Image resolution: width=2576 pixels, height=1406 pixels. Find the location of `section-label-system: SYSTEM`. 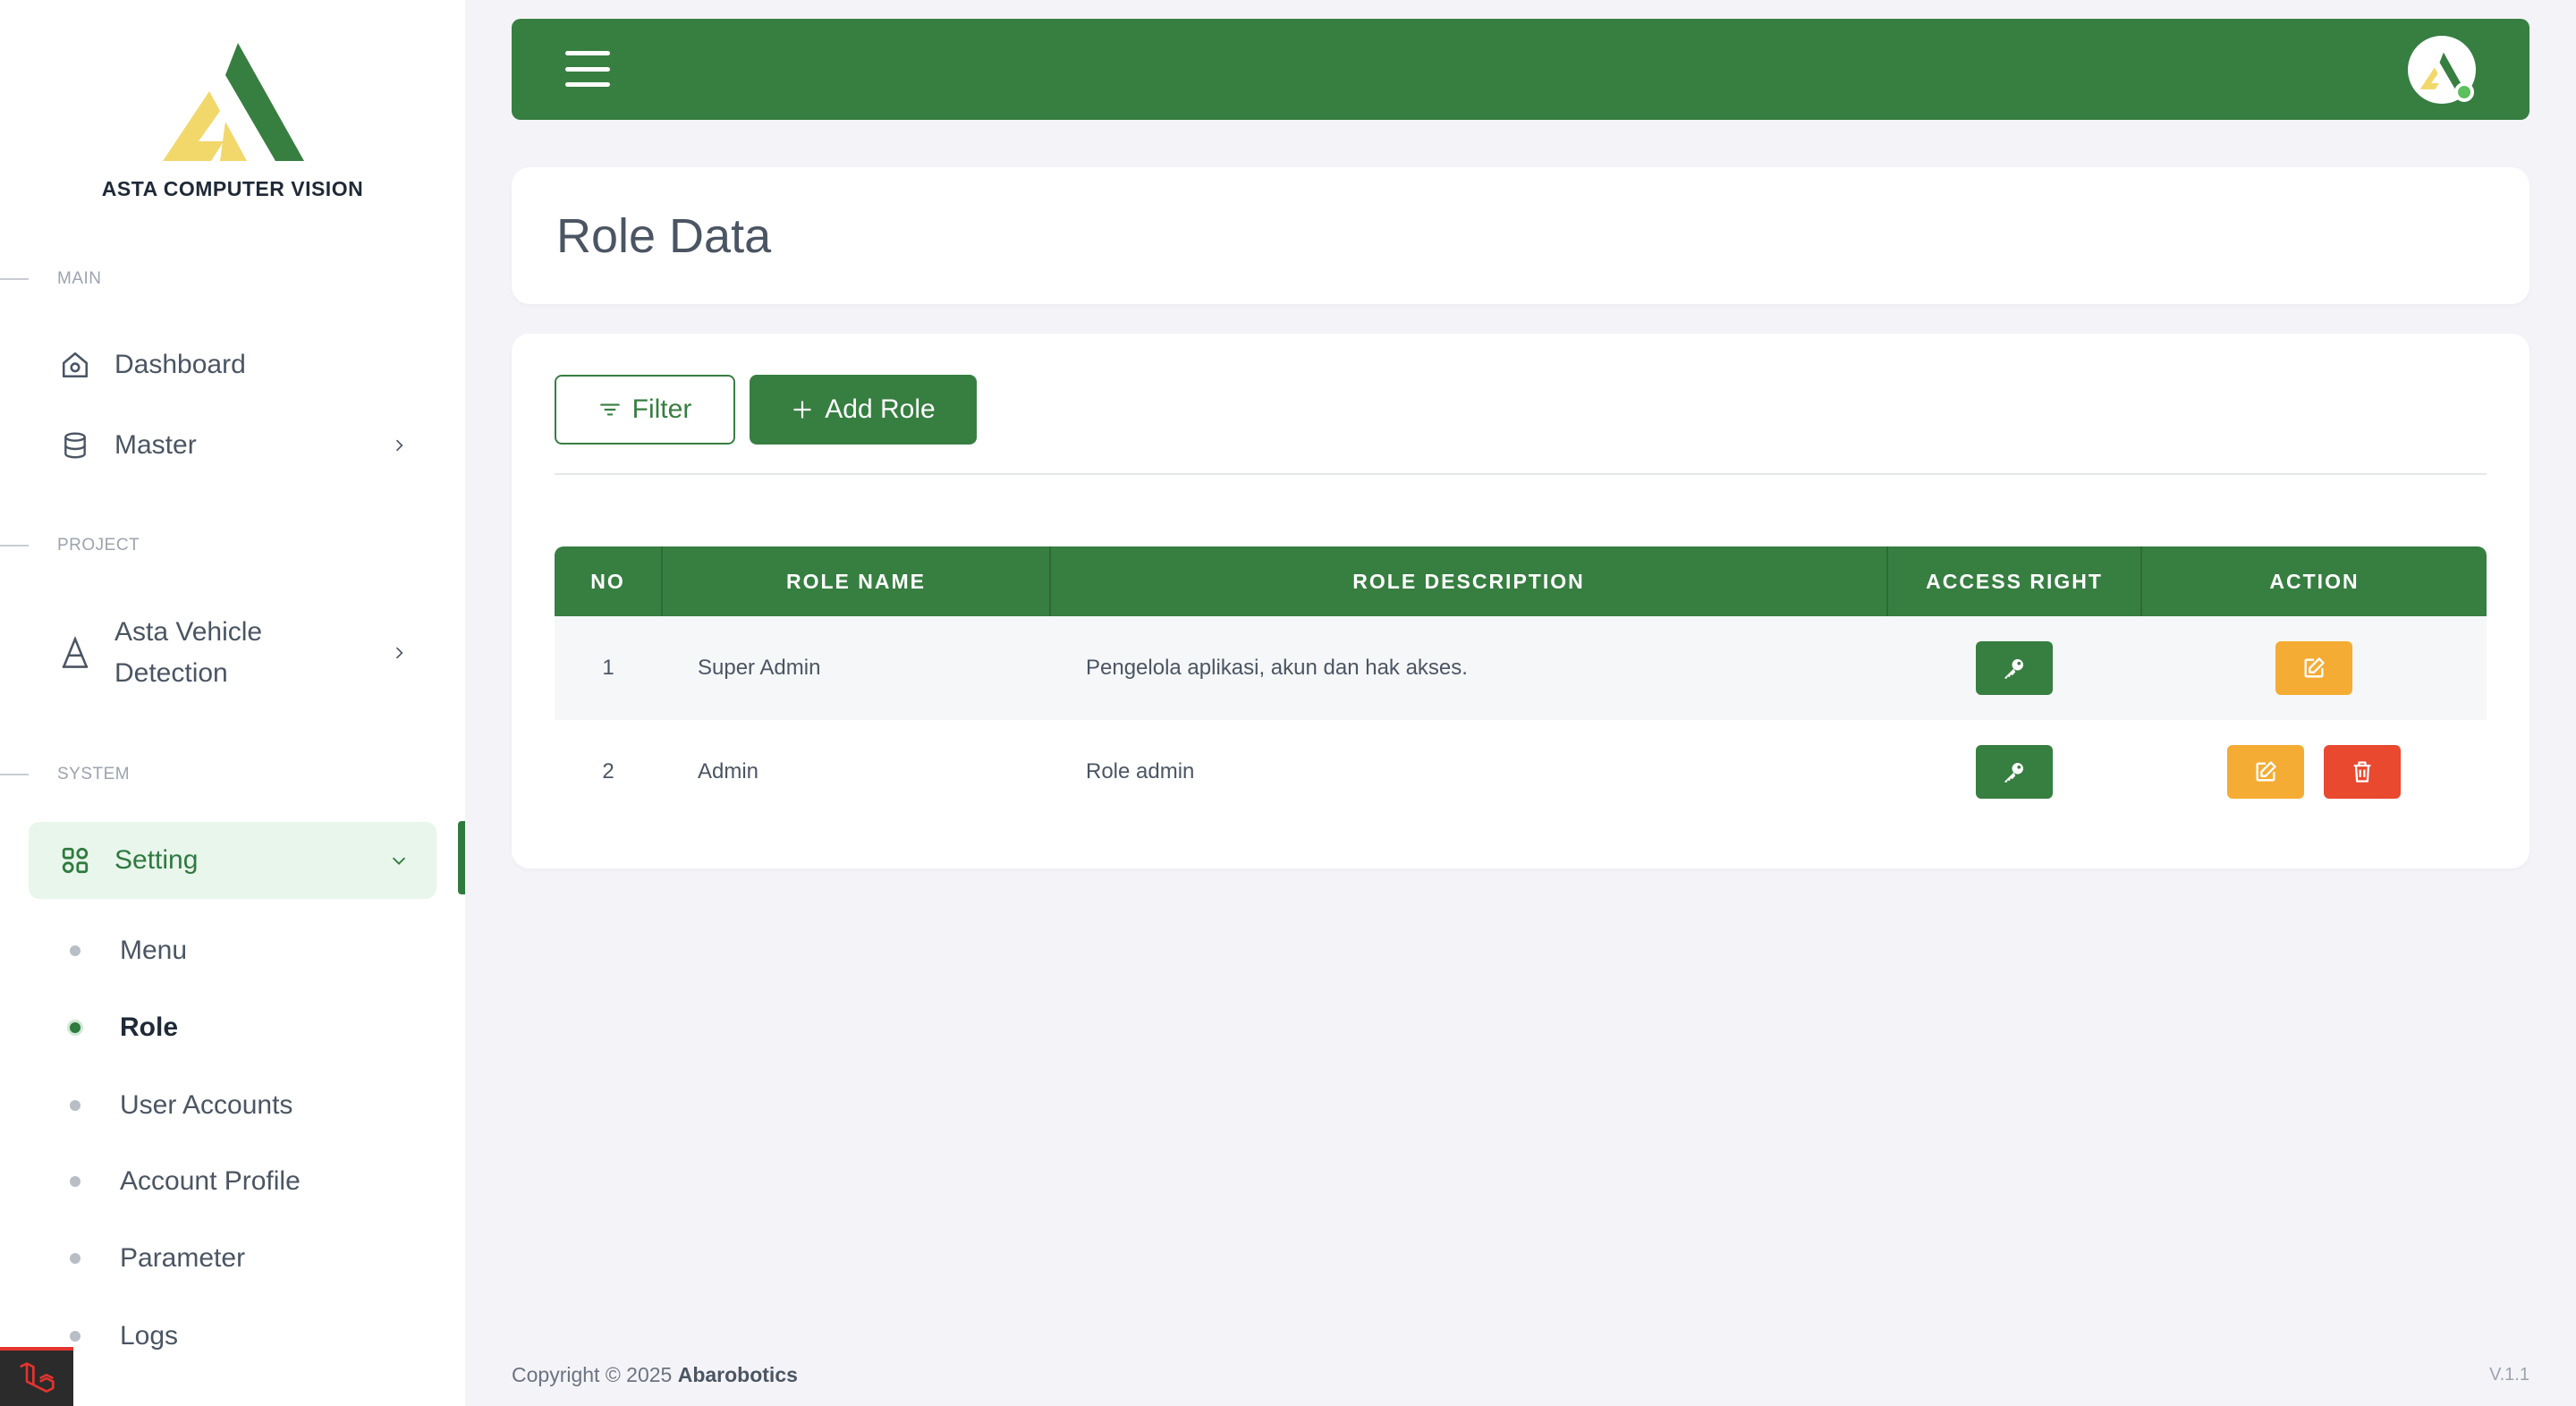

section-label-system: SYSTEM is located at coordinates (65, 775).